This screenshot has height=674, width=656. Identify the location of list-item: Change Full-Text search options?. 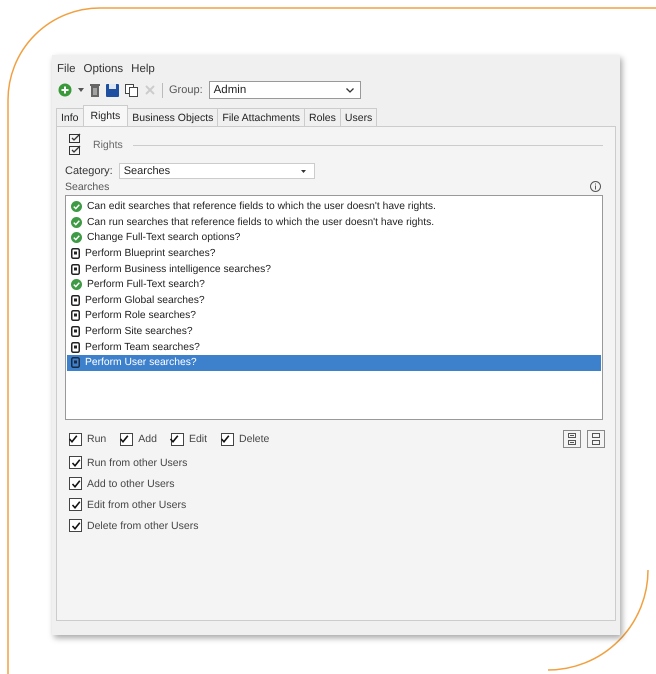
(334, 238).